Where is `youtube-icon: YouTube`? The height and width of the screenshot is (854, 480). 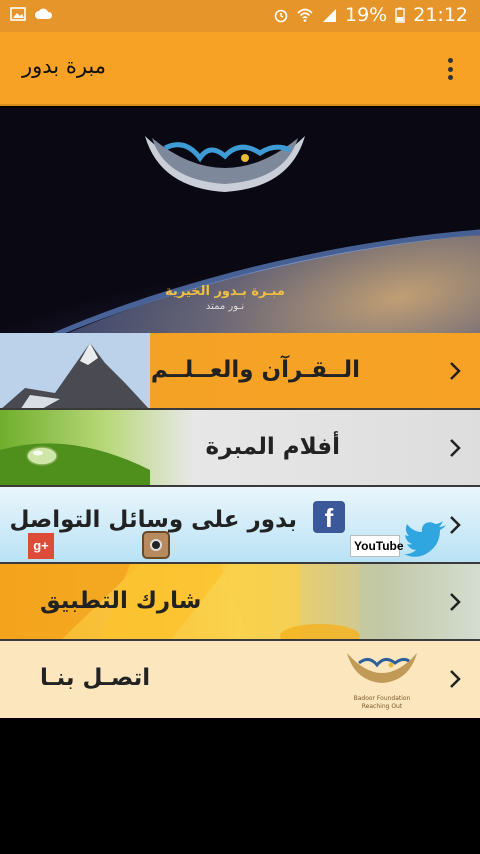
youtube-icon: YouTube is located at coordinates (377, 546).